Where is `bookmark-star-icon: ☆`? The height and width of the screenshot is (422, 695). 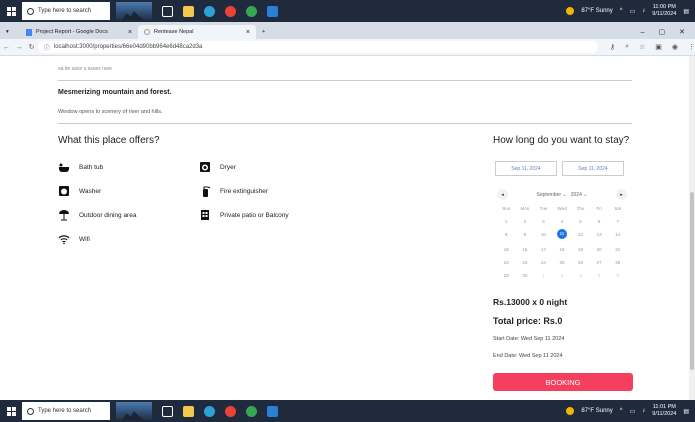 bookmark-star-icon: ☆ is located at coordinates (642, 47).